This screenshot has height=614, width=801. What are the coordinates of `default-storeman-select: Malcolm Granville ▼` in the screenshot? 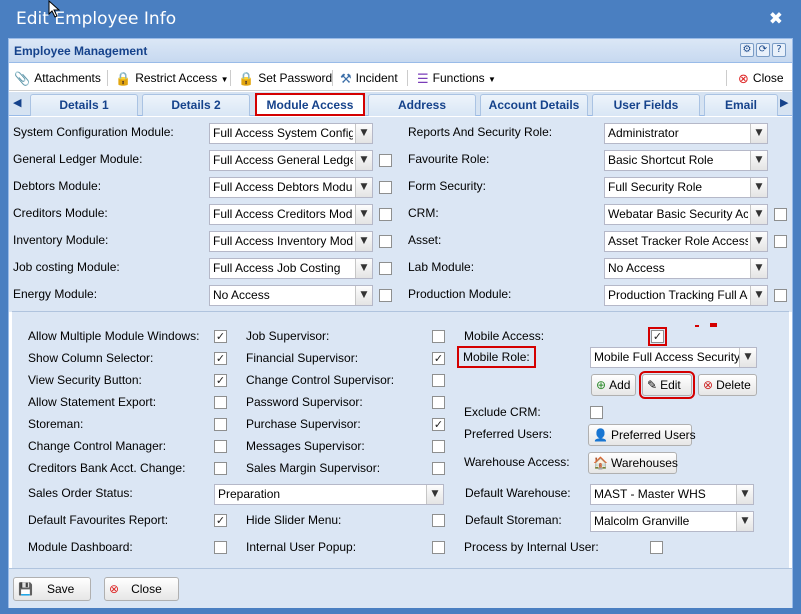 It's located at (672, 521).